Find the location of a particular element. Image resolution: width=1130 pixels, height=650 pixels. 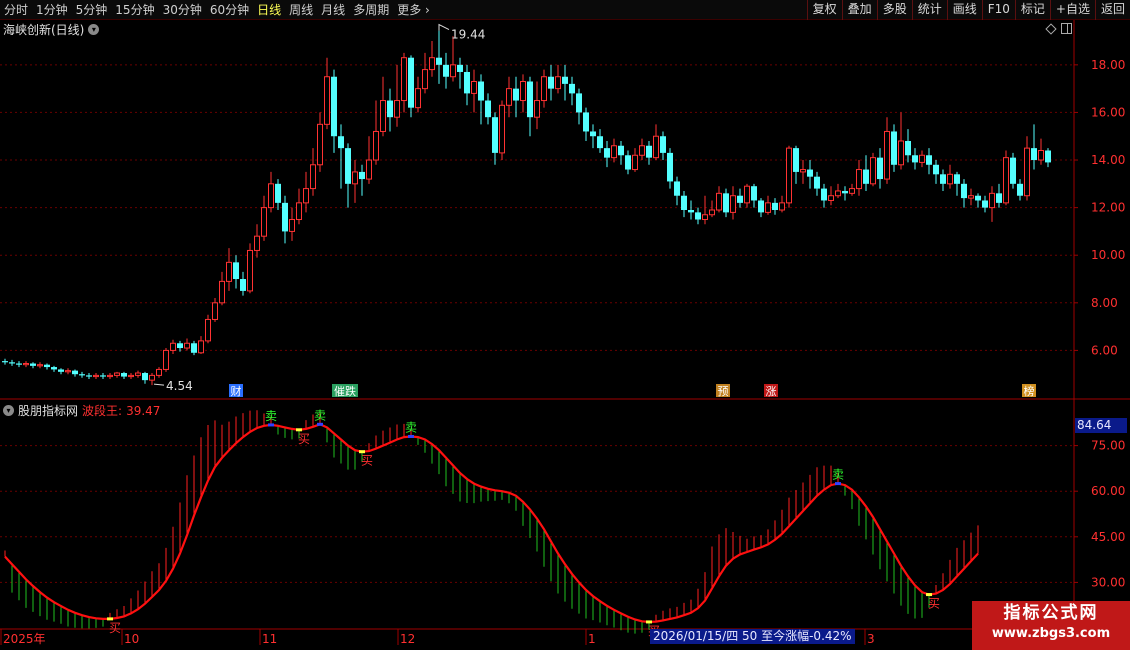

diamond-icon is located at coordinates (1051, 28).